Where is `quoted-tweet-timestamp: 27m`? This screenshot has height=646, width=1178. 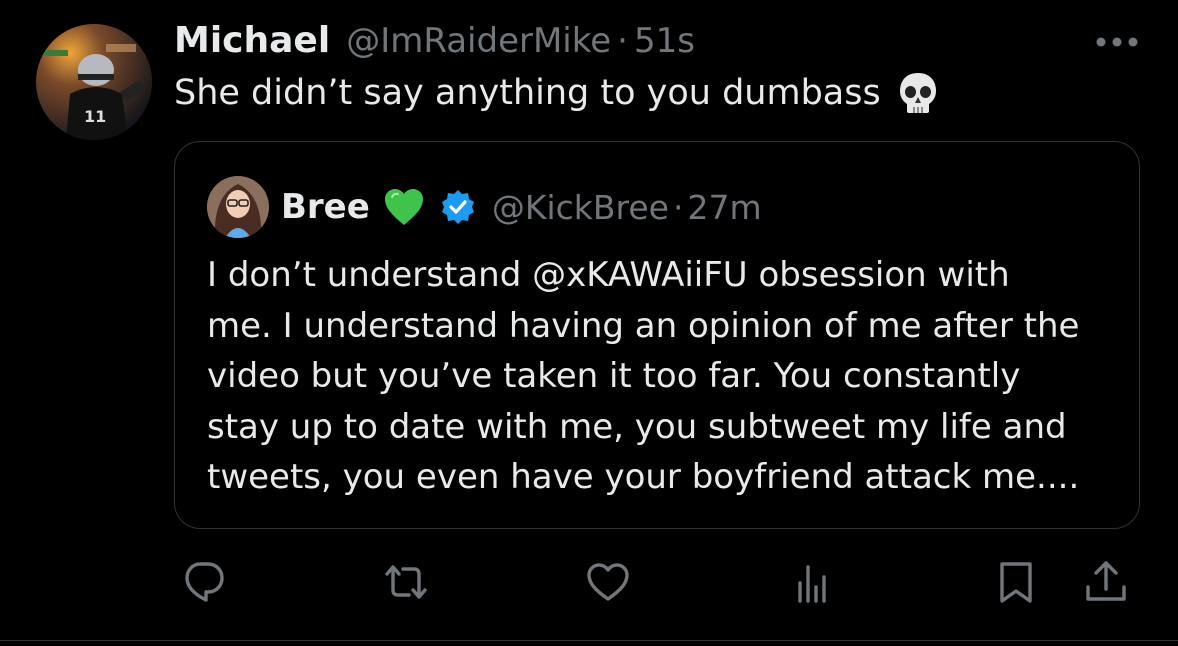 quoted-tweet-timestamp: 27m is located at coordinates (724, 207).